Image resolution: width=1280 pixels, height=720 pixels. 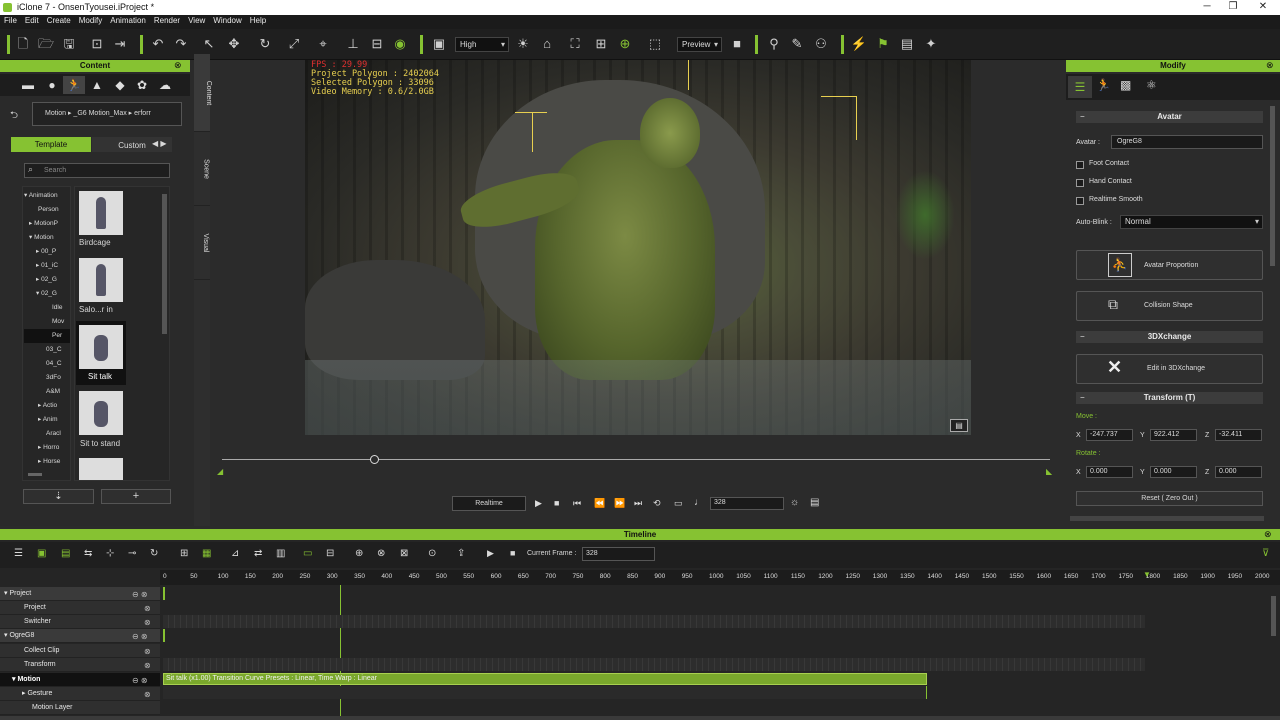 What do you see at coordinates (47, 196) in the screenshot?
I see `tree-item: ▾ Animation` at bounding box center [47, 196].